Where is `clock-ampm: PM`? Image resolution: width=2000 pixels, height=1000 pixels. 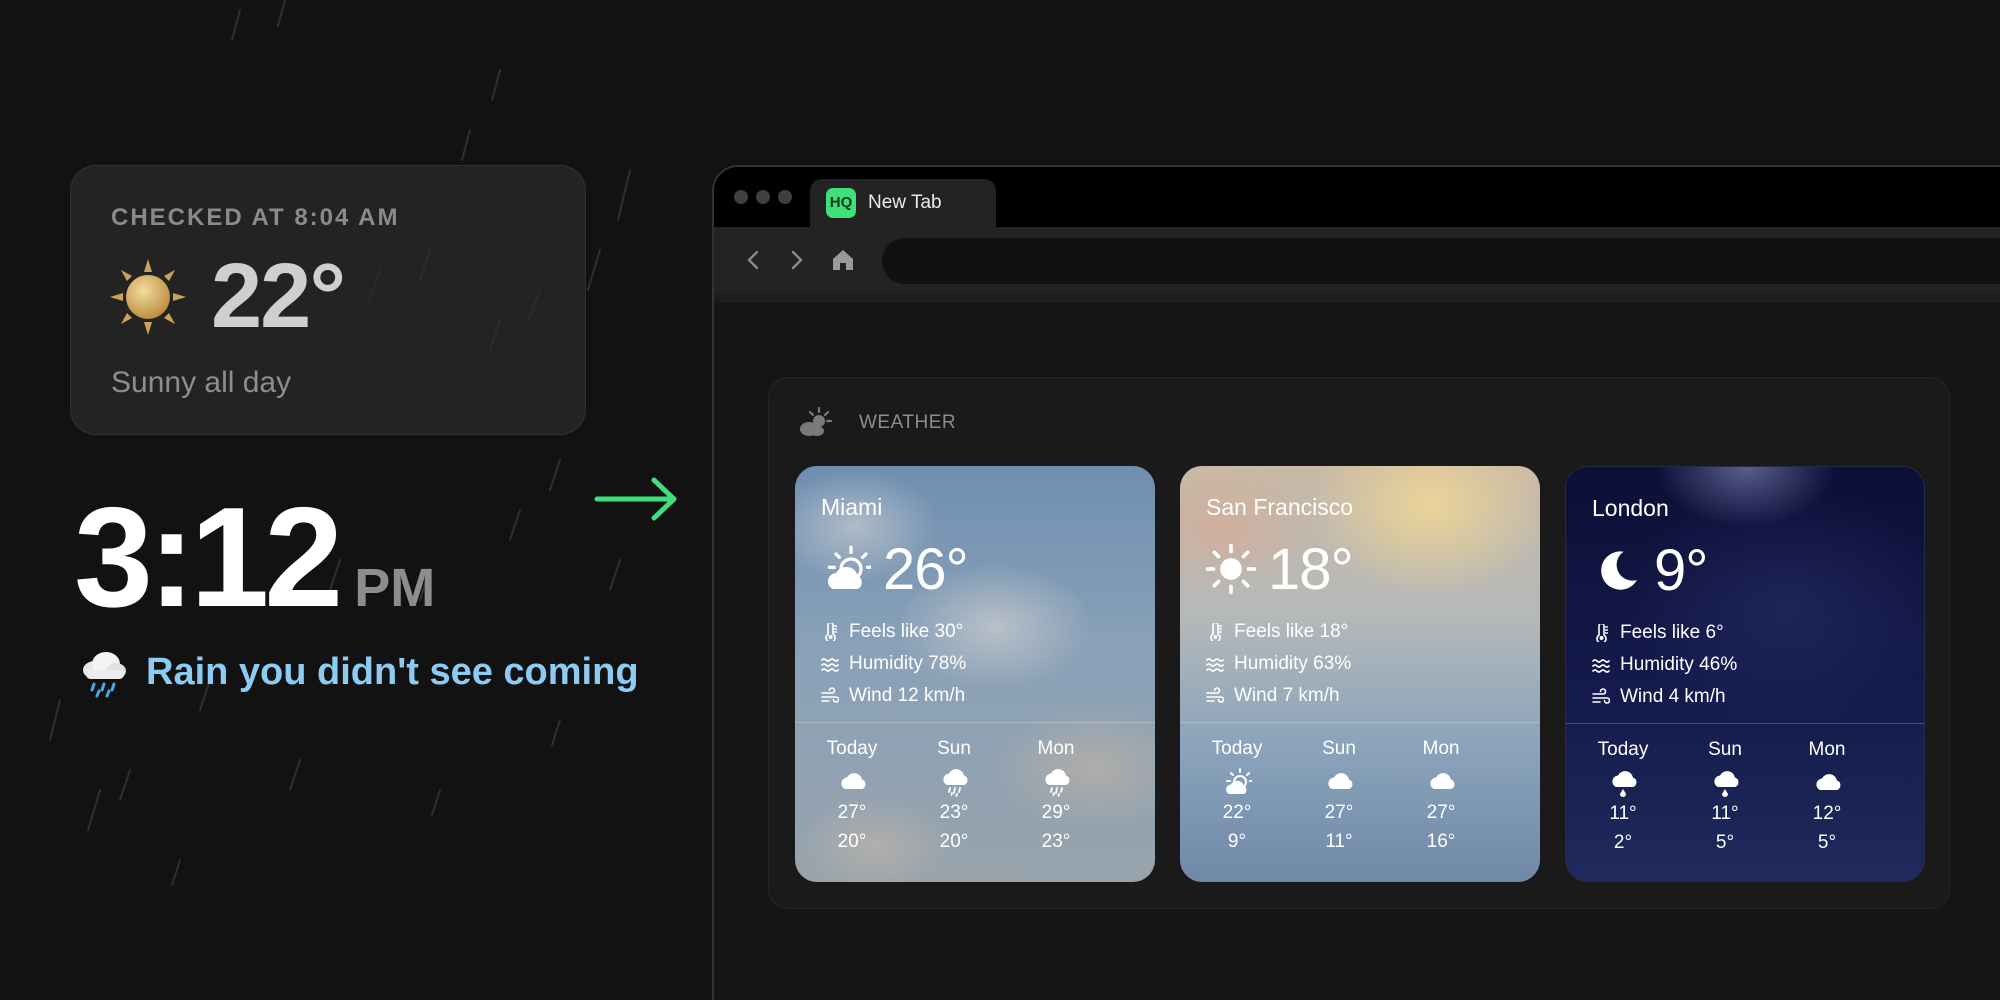
clock-ampm: PM is located at coordinates (395, 588).